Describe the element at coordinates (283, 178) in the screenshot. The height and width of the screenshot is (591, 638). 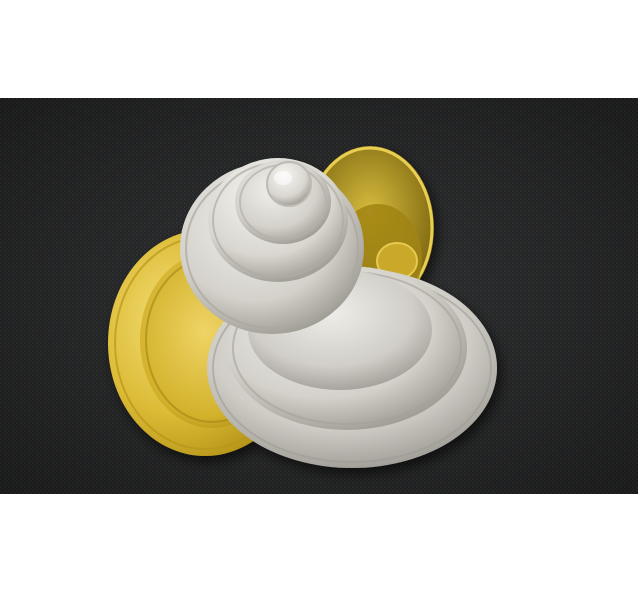
I see `silver-cup-top-highlight` at that location.